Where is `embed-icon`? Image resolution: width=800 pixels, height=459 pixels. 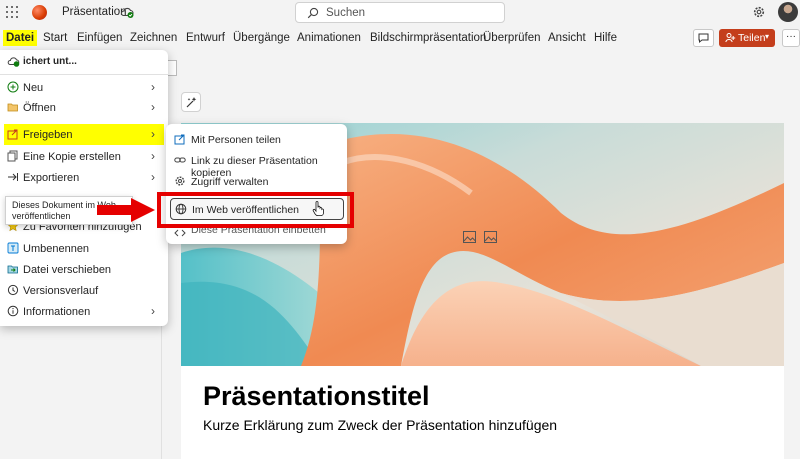 embed-icon is located at coordinates (180, 233).